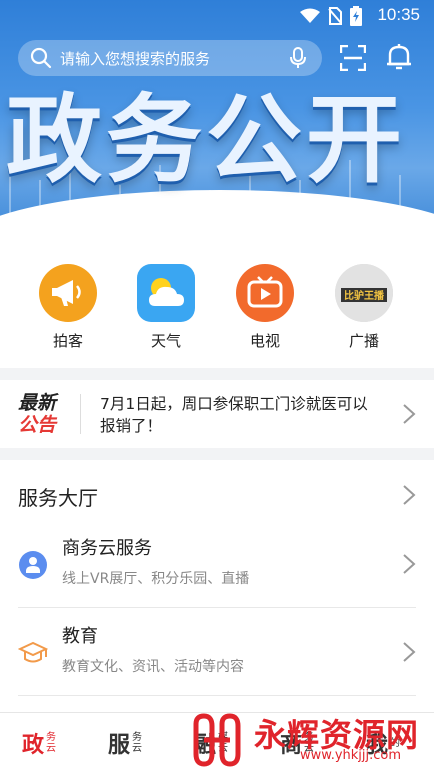 The width and height of the screenshot is (434, 771). What do you see at coordinates (33, 652) in the screenshot?
I see `graduation-cap-icon` at bounding box center [33, 652].